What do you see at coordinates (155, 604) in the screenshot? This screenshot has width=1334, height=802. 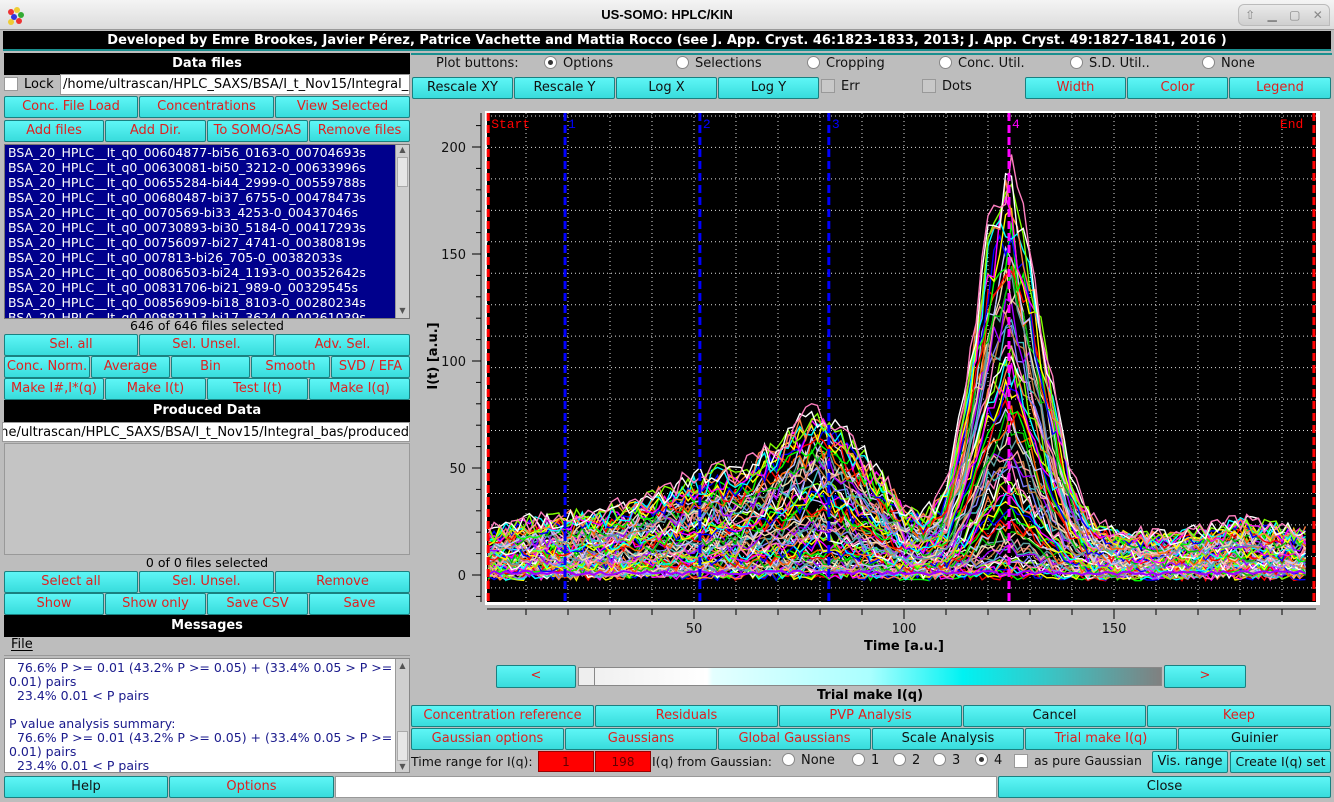 I see `show-only-button: Show only` at bounding box center [155, 604].